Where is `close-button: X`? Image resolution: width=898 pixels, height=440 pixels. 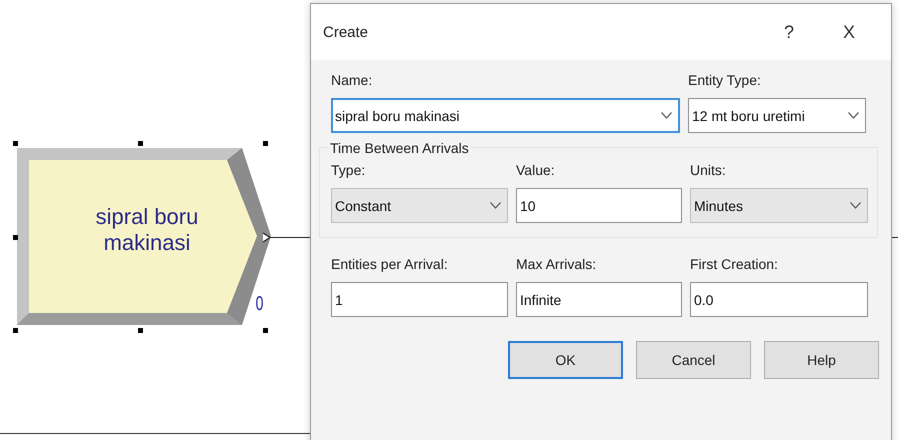 close-button: X is located at coordinates (849, 32).